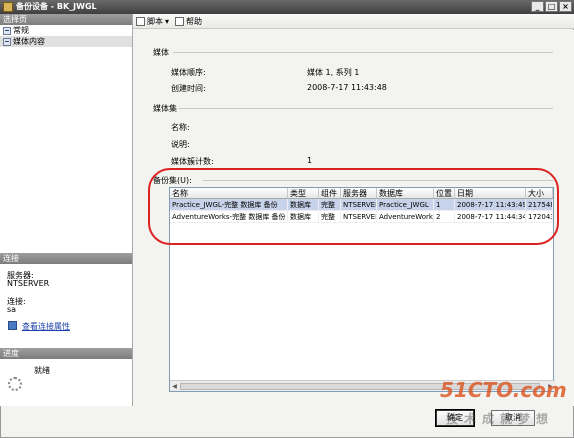 The height and width of the screenshot is (438, 574). I want to click on scroll-left-icon: ◀, so click(174, 386).